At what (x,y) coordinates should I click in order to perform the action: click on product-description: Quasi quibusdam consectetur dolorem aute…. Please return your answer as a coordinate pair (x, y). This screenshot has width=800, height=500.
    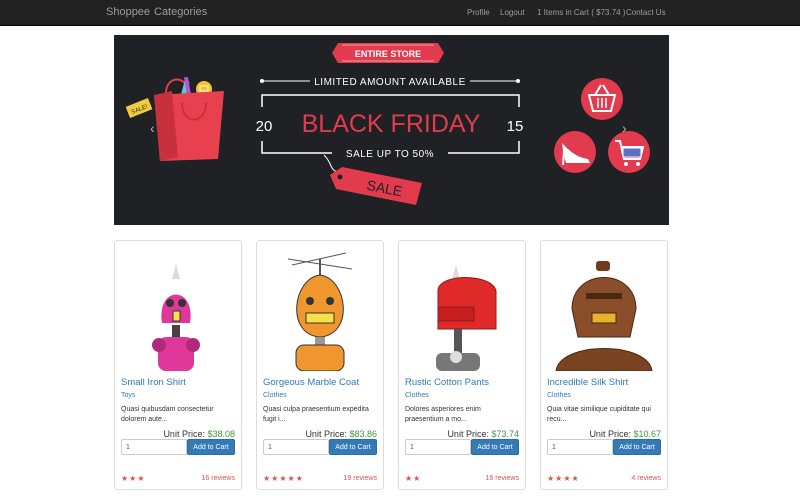
    Looking at the image, I should click on (167, 414).